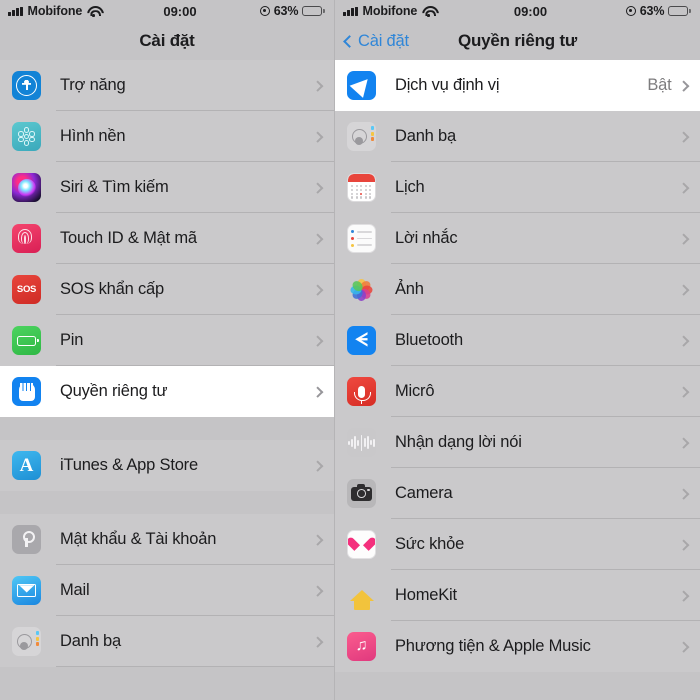 The height and width of the screenshot is (700, 700). Describe the element at coordinates (517, 391) in the screenshot. I see `row-microphone: Micrô` at that location.